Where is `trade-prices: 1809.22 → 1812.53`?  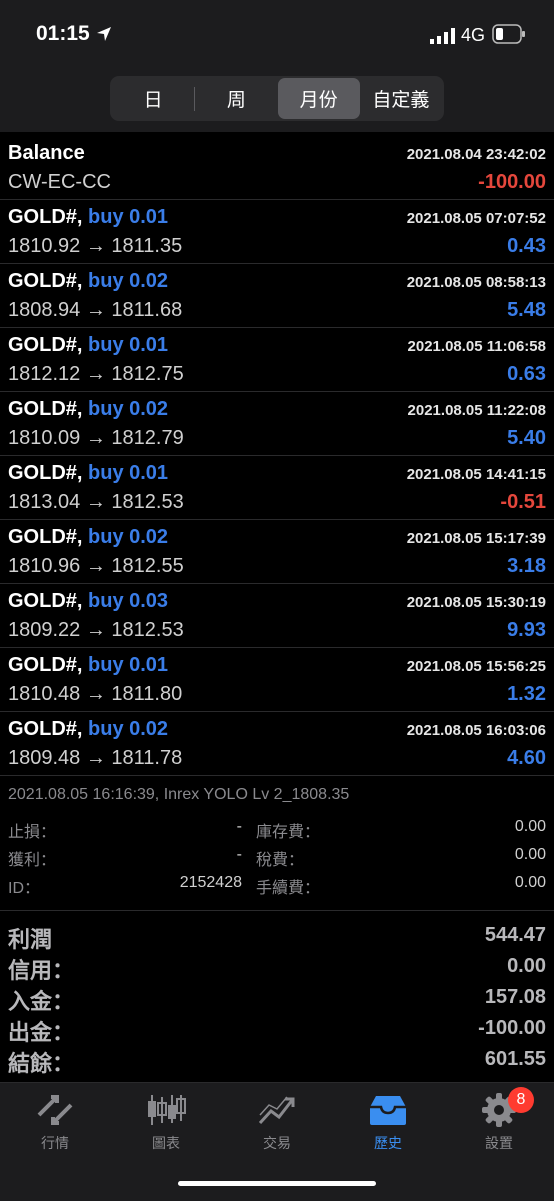 trade-prices: 1809.22 → 1812.53 is located at coordinates (96, 630).